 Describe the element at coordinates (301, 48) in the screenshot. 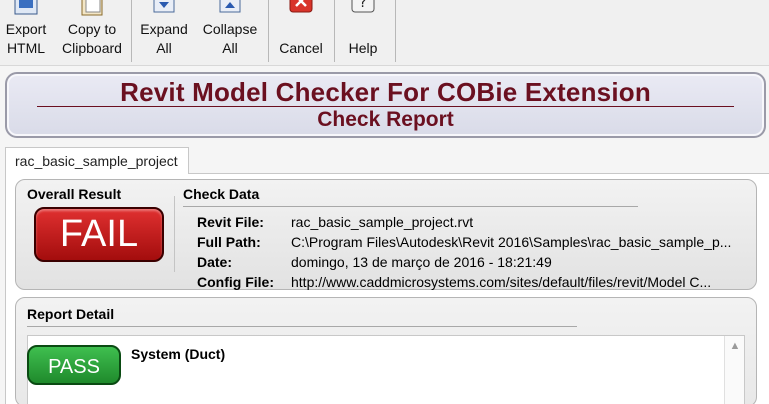

I see `cancel-label: Cancel` at that location.